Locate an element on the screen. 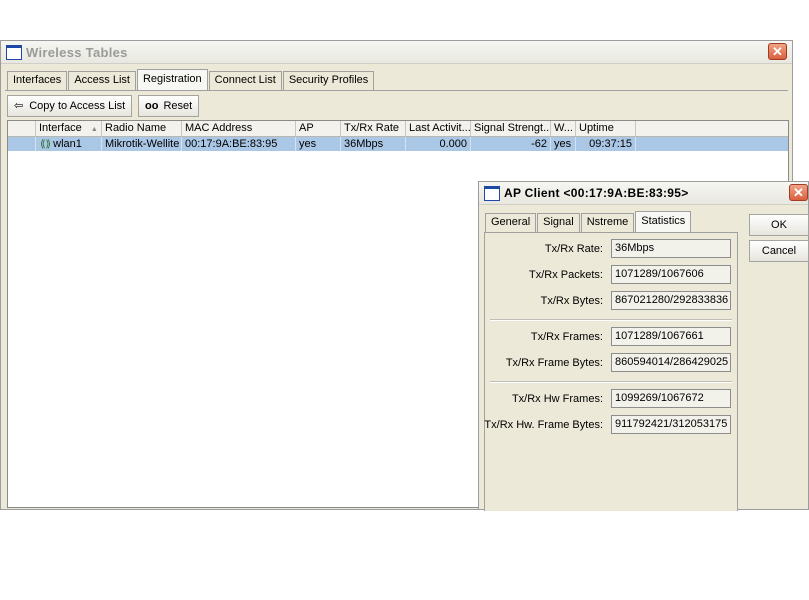  label-tx-rx-bytes: Tx/Rx Bytes: is located at coordinates (571, 301).